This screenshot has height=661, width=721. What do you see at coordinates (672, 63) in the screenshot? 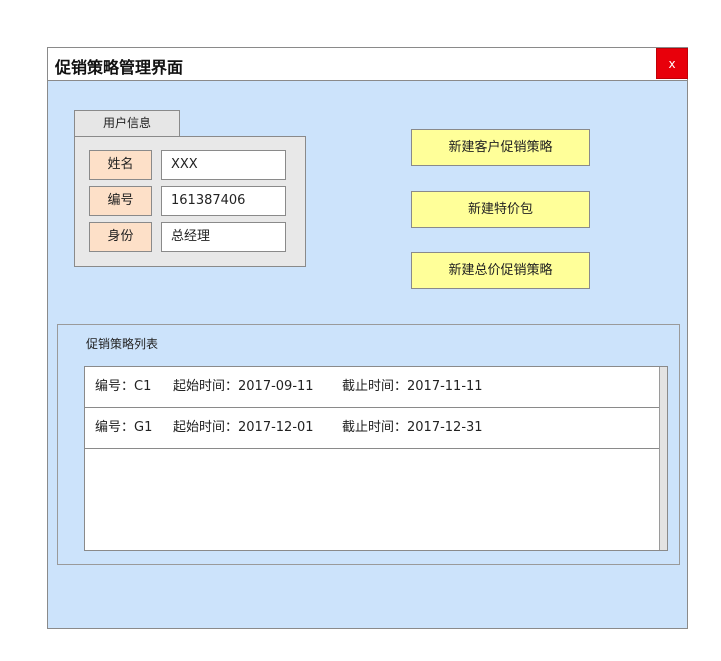
I see `close-button: x` at bounding box center [672, 63].